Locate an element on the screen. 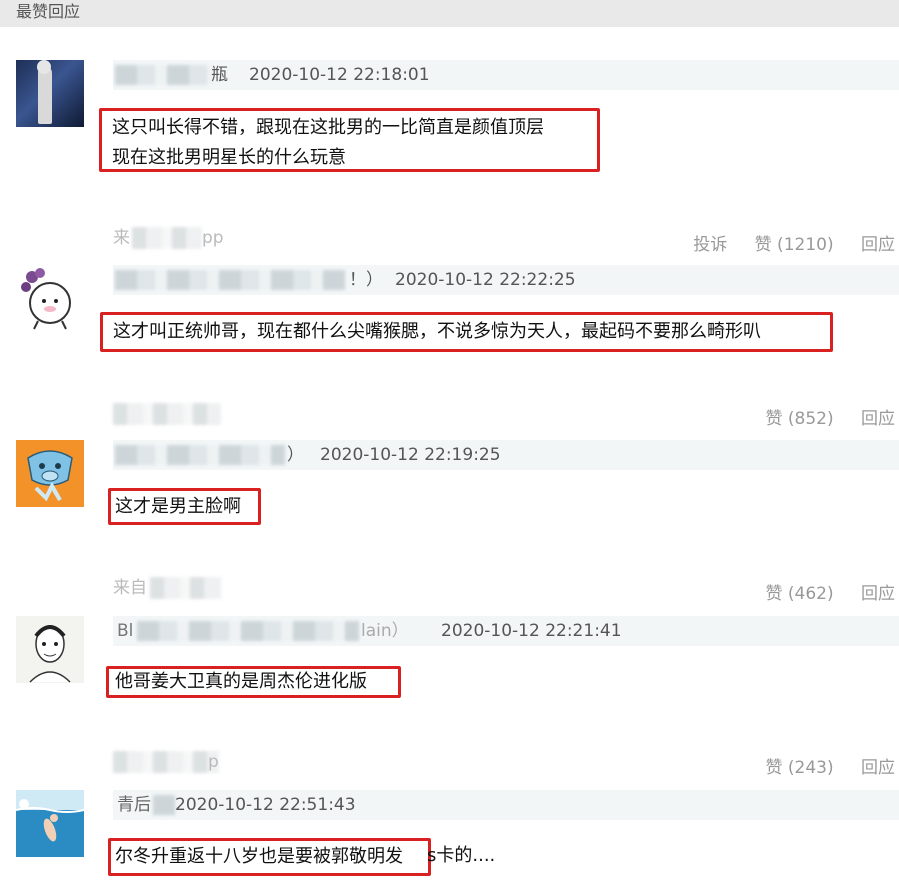 The height and width of the screenshot is (890, 899). username-fragment: 青后 is located at coordinates (134, 805).